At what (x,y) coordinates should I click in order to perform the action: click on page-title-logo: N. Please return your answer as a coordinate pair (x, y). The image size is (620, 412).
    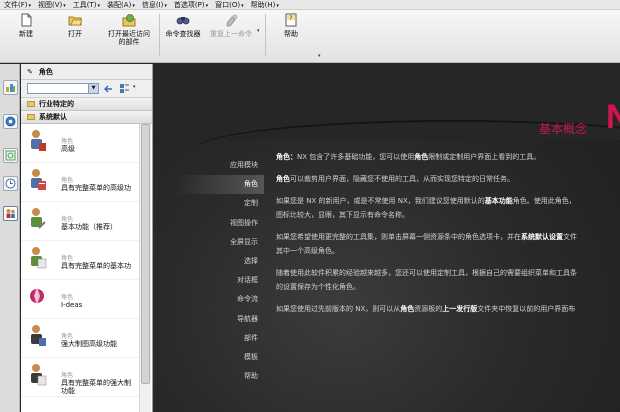
    Looking at the image, I should click on (613, 117).